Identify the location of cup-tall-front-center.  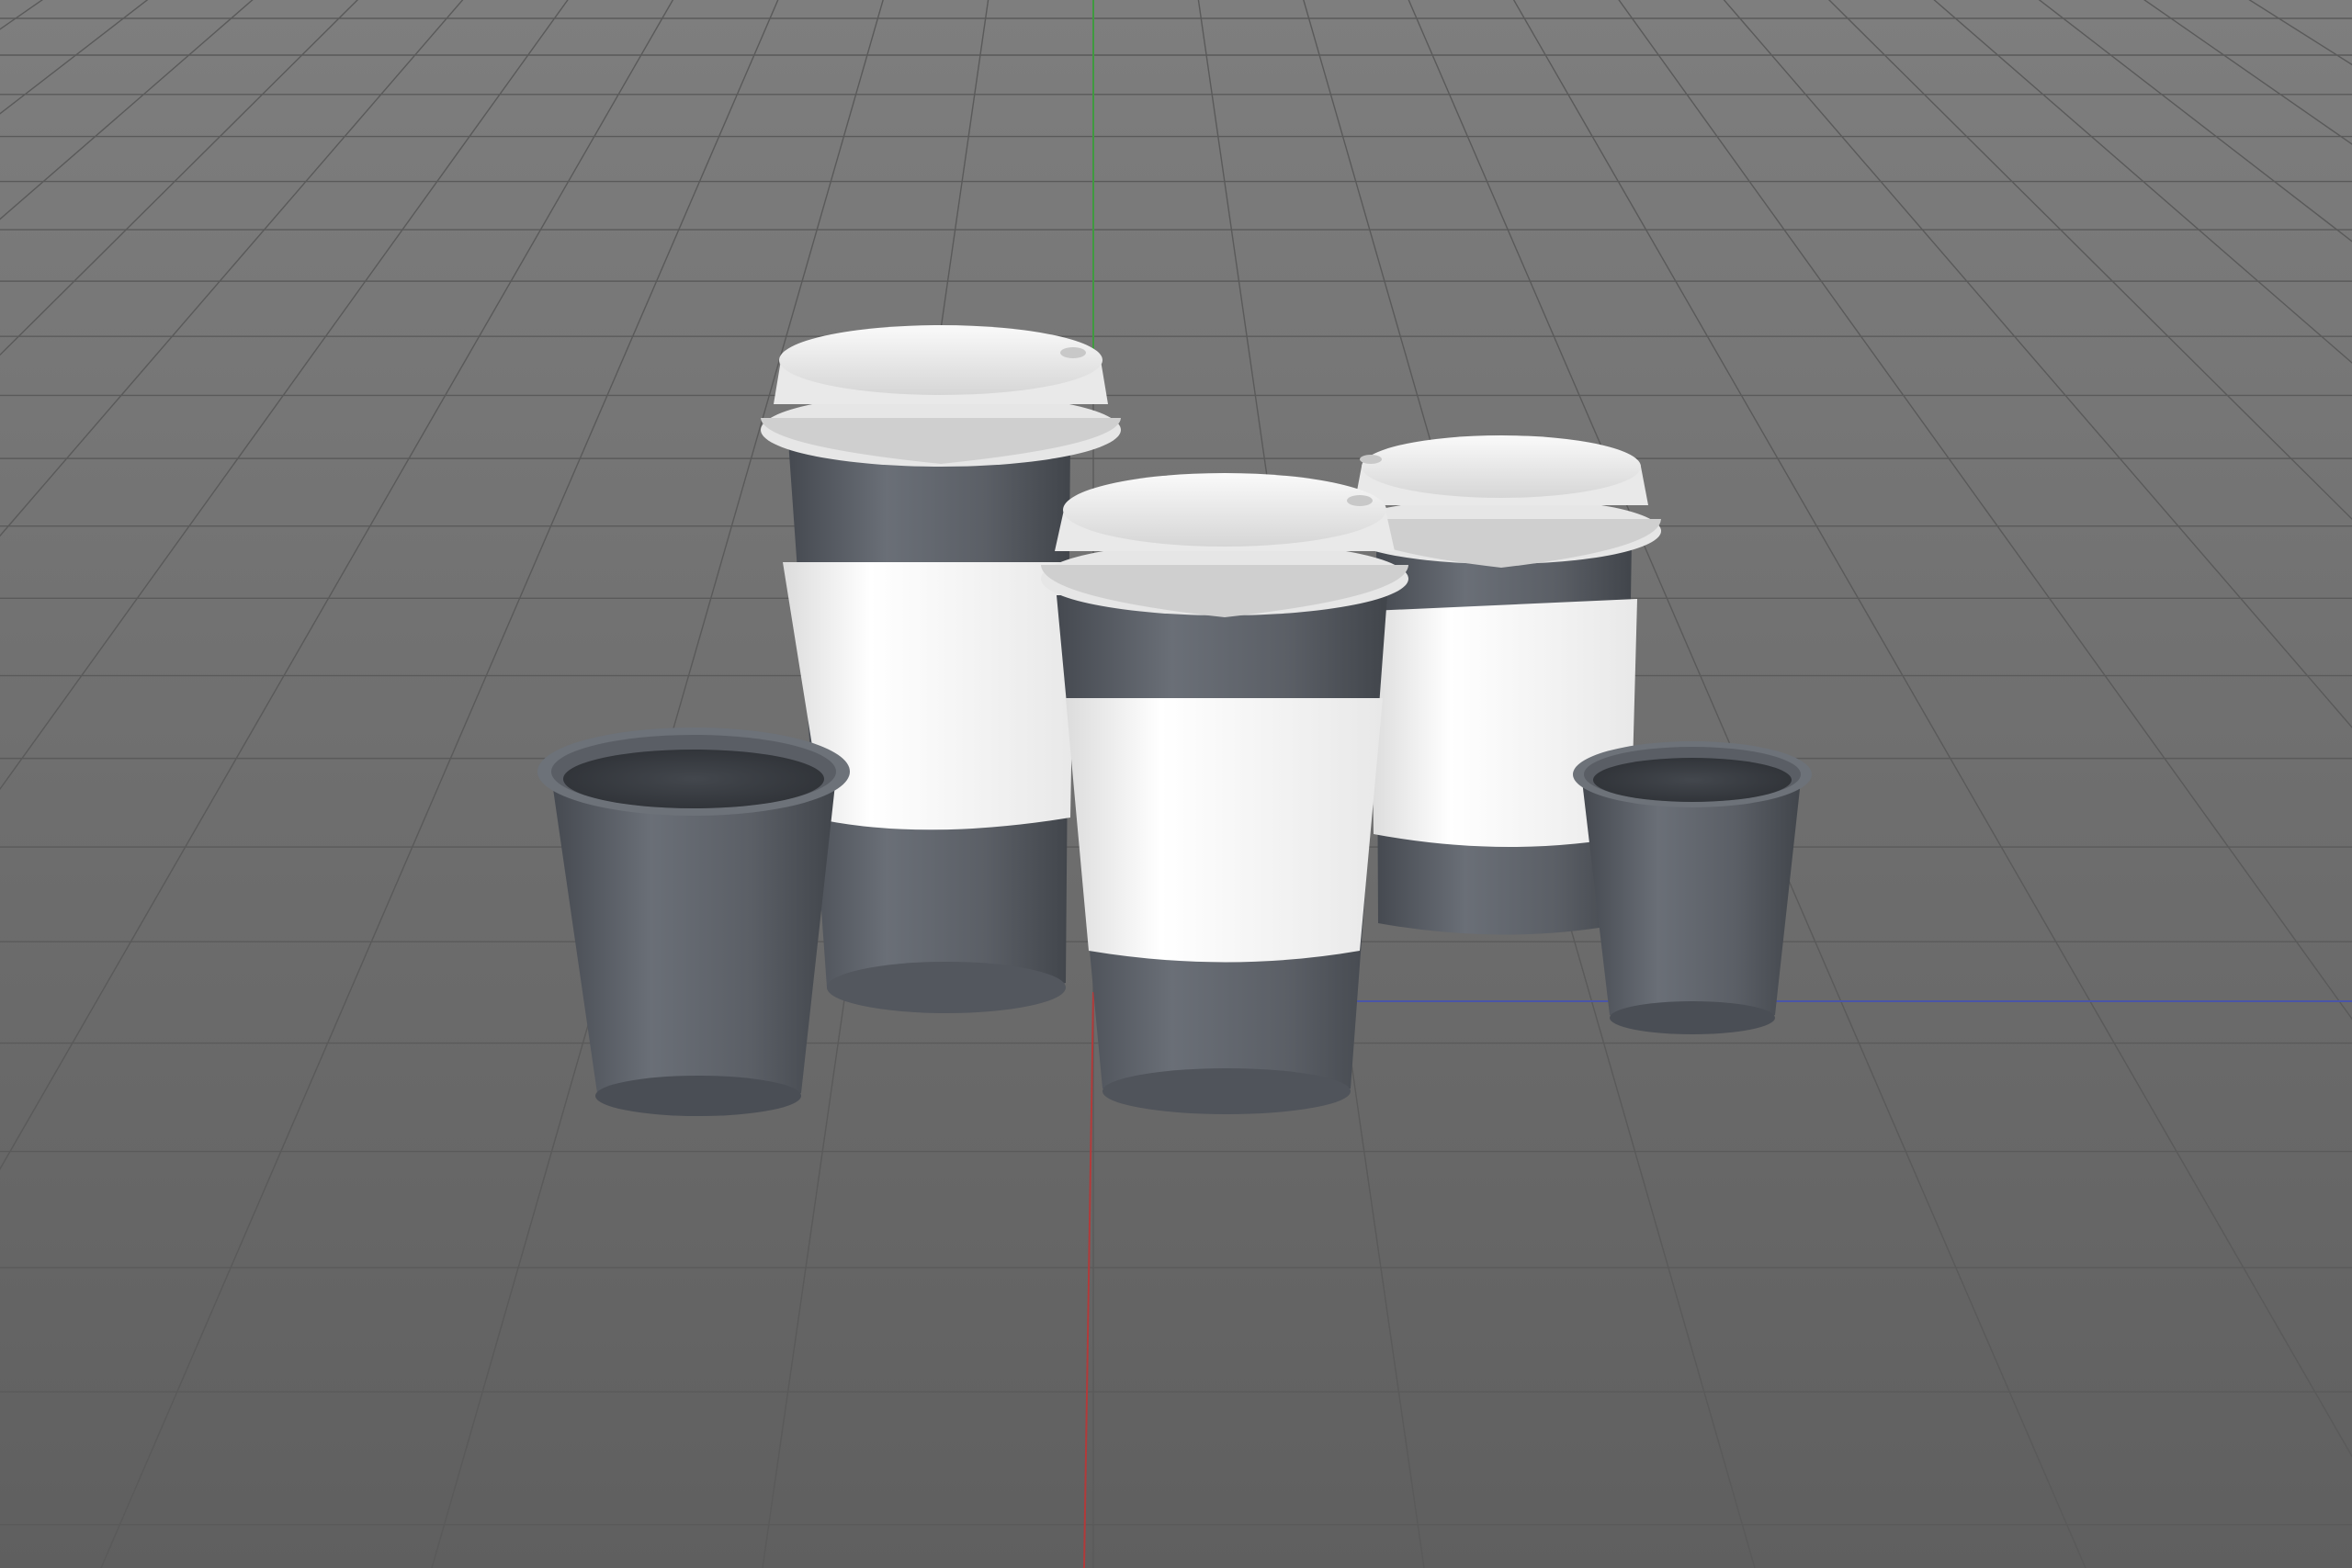
(1224, 794).